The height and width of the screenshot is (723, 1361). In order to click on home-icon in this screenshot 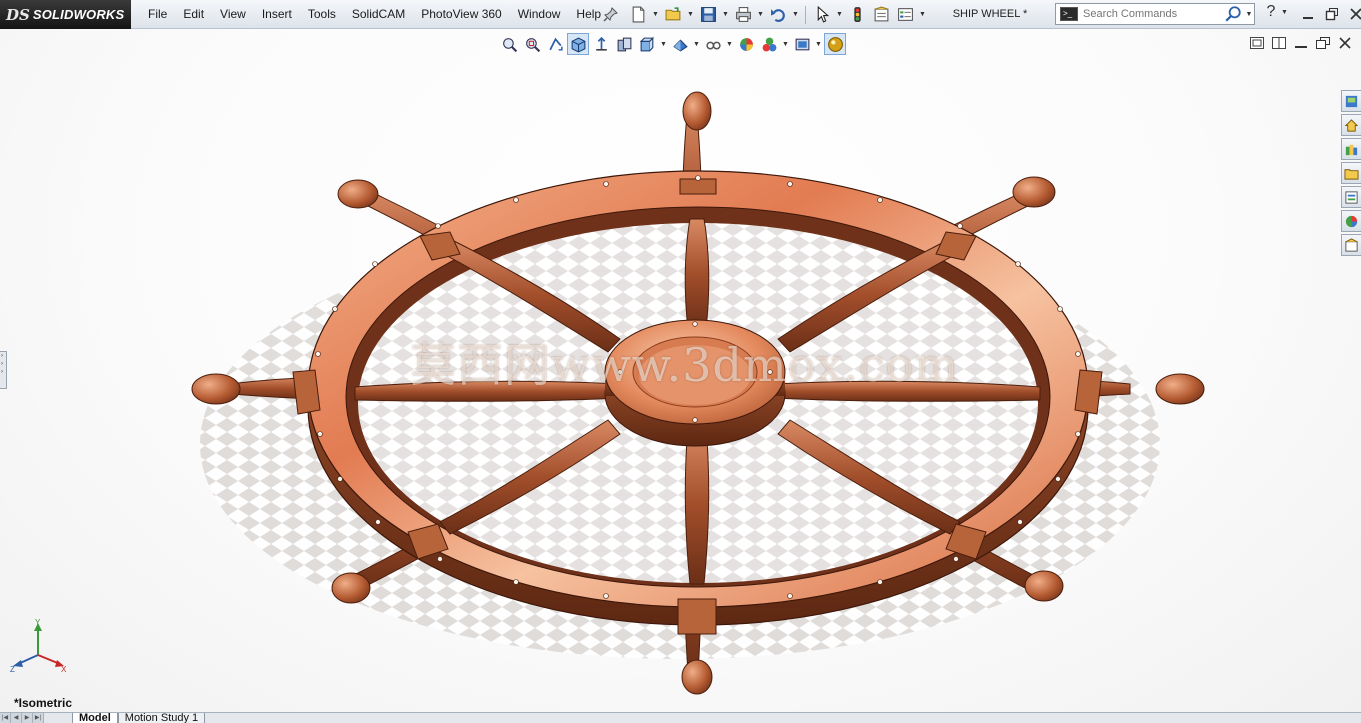, I will do `click(1351, 125)`.